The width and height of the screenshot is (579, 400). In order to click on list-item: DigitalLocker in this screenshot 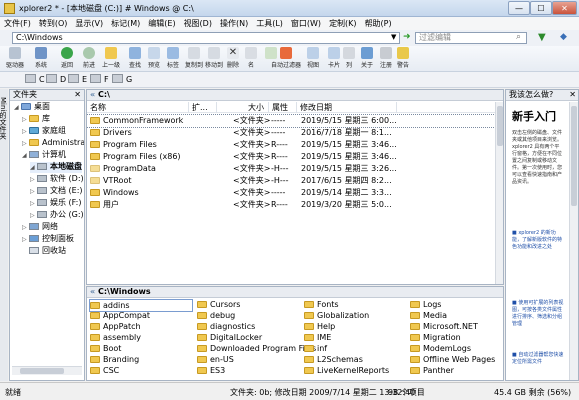, I will do `click(229, 337)`.